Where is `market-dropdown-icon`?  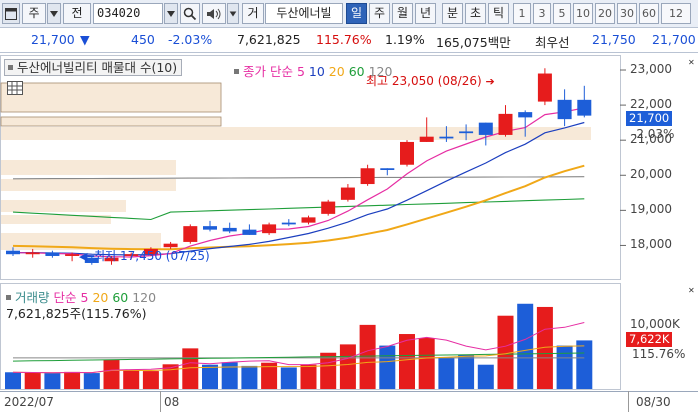
market-dropdown-icon is located at coordinates (54, 13).